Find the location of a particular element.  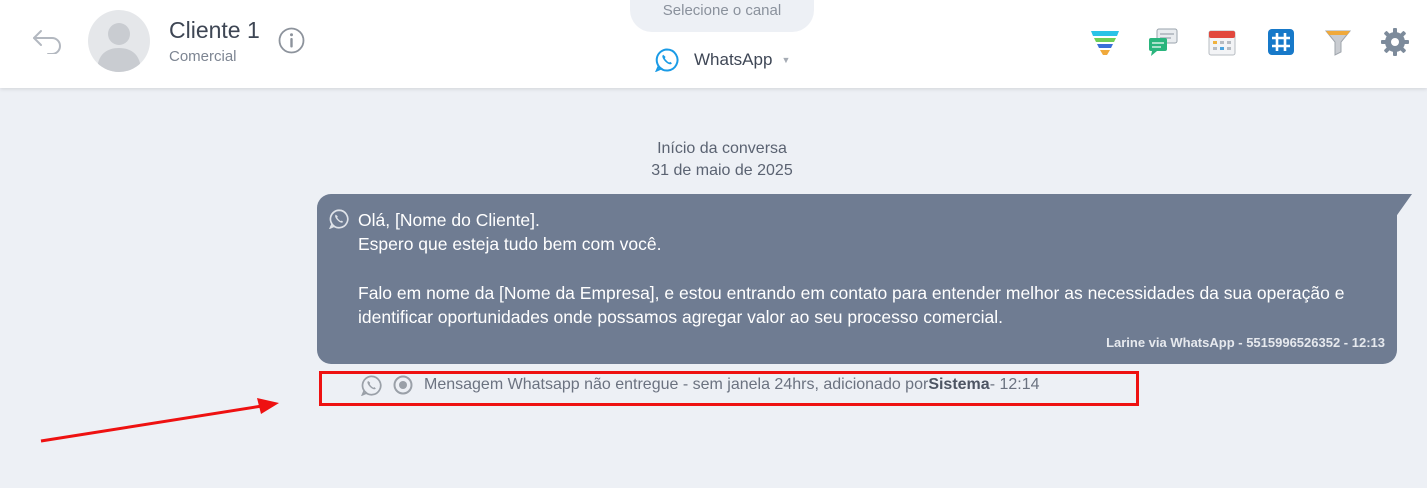

channel-dropdown: WhatsApp ▼ is located at coordinates (722, 60).